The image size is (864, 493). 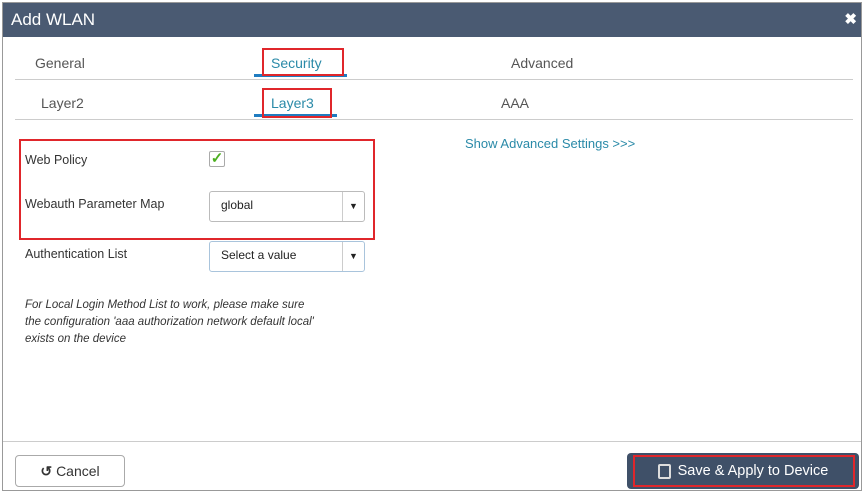 I want to click on check-icon: ✓, so click(x=217, y=158).